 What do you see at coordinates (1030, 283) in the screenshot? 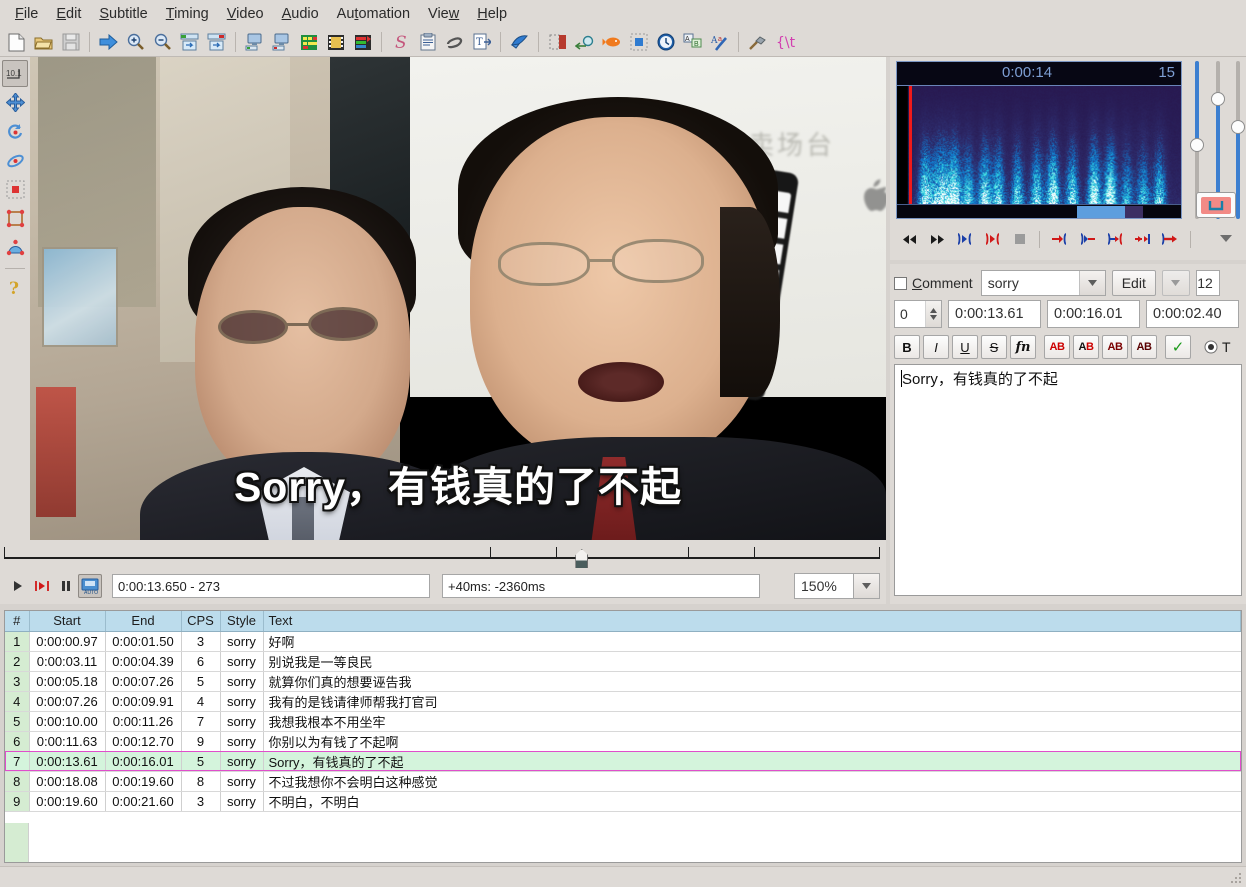
I see `style-value: sorry` at bounding box center [1030, 283].